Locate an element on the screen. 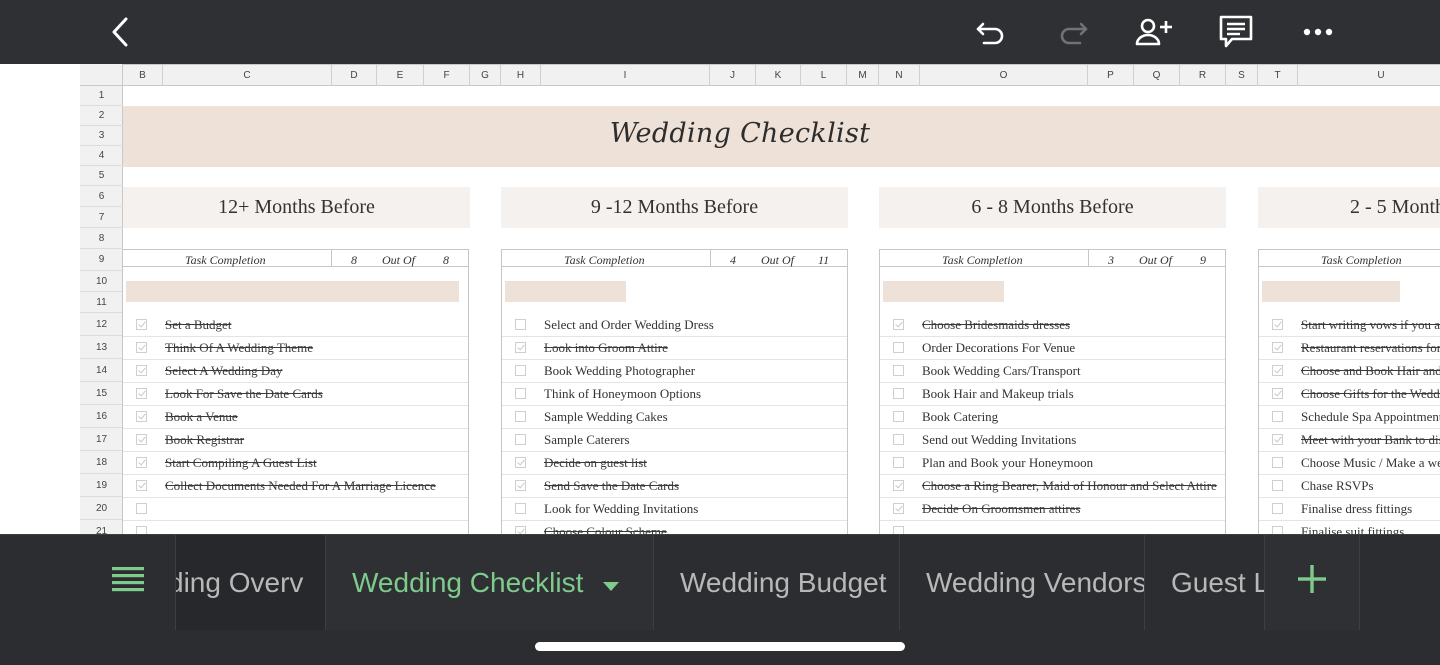 This screenshot has height=665, width=1440. row-header-cell: 6 is located at coordinates (101, 196).